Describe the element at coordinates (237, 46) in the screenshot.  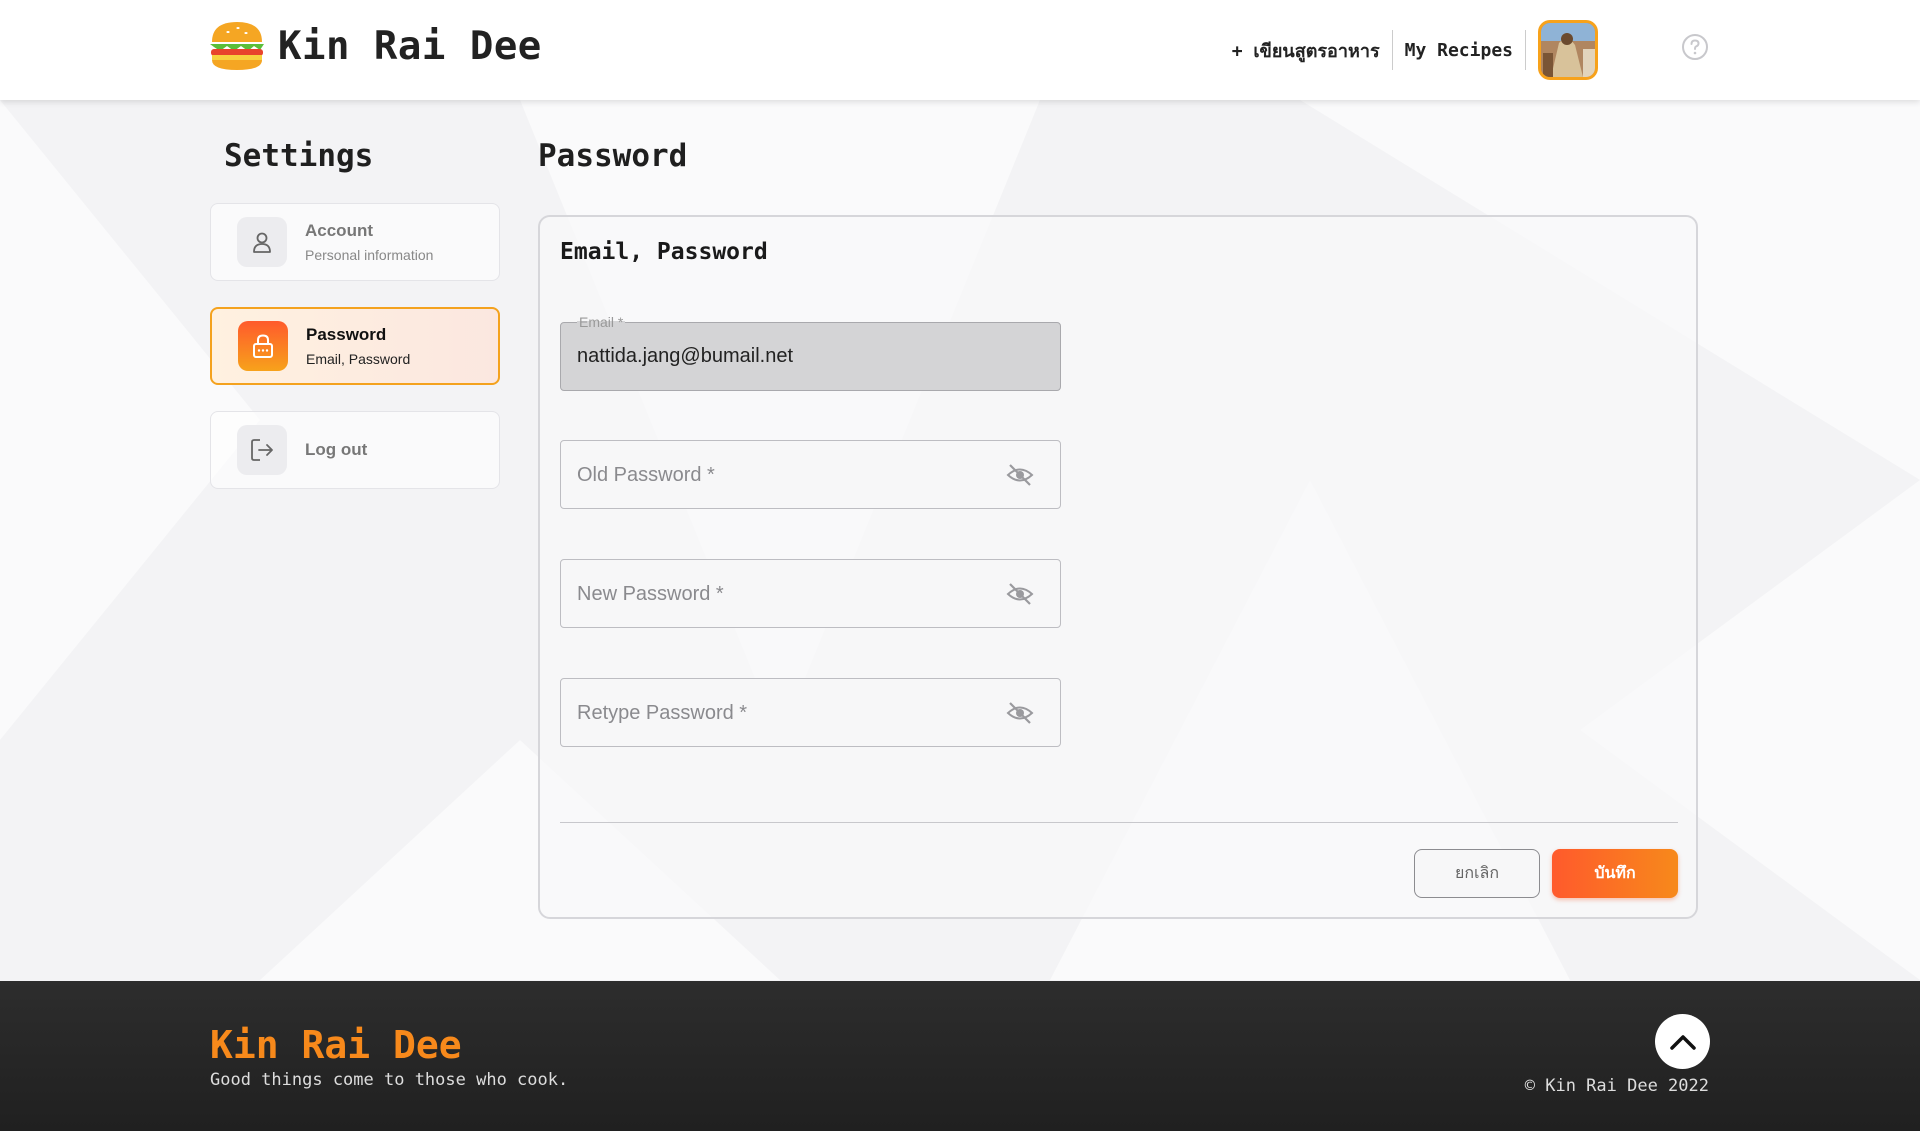
I see `burger-icon` at that location.